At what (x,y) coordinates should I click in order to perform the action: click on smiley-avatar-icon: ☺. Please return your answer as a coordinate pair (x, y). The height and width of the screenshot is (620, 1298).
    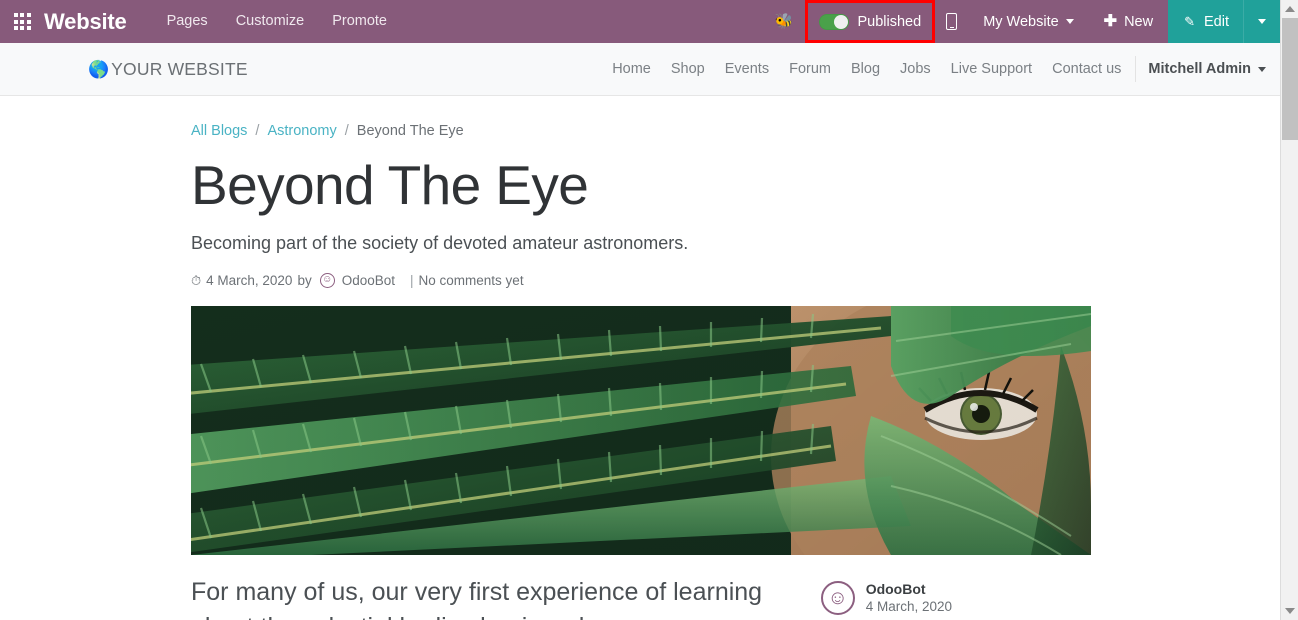
    Looking at the image, I should click on (837, 597).